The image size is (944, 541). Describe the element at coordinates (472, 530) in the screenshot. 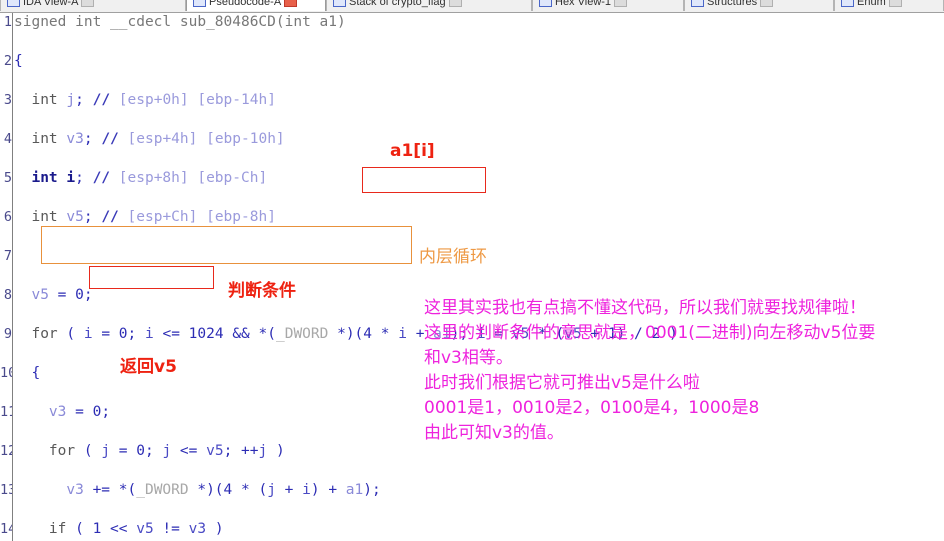

I see `code-line: 14 if ( 1 << v5 != v3 )` at that location.